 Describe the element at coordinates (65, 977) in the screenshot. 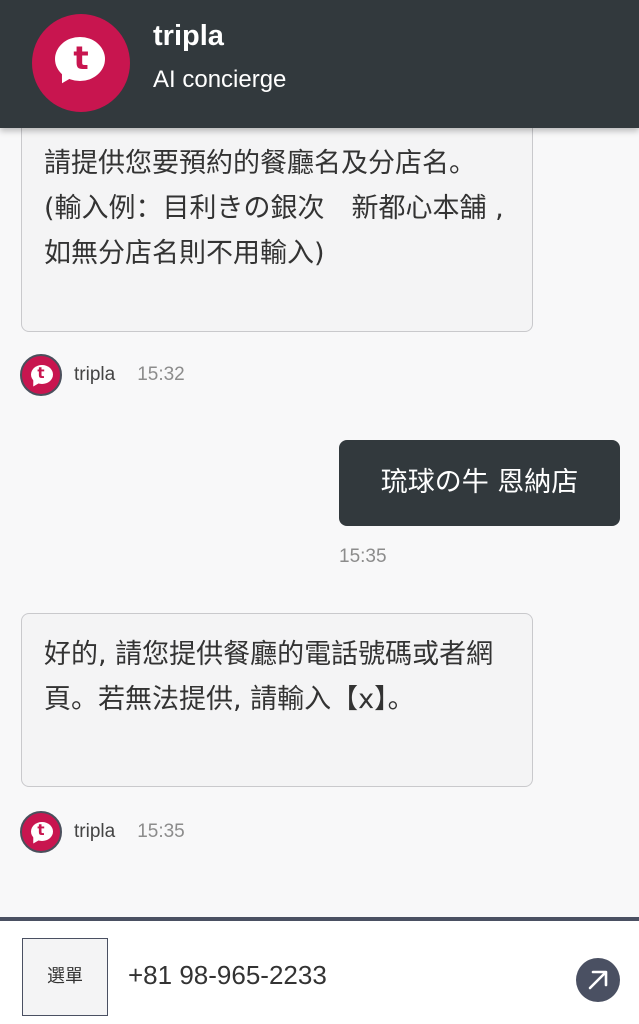

I see `menu-button: 選單` at that location.